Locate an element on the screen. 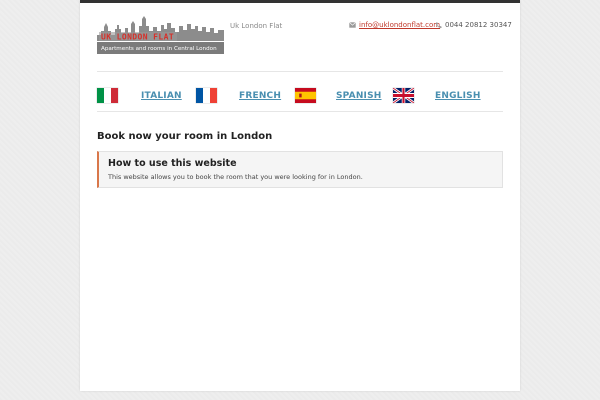 Image resolution: width=600 pixels, height=400 pixels. phone-contact: 0044 20812 30347 is located at coordinates (473, 25).